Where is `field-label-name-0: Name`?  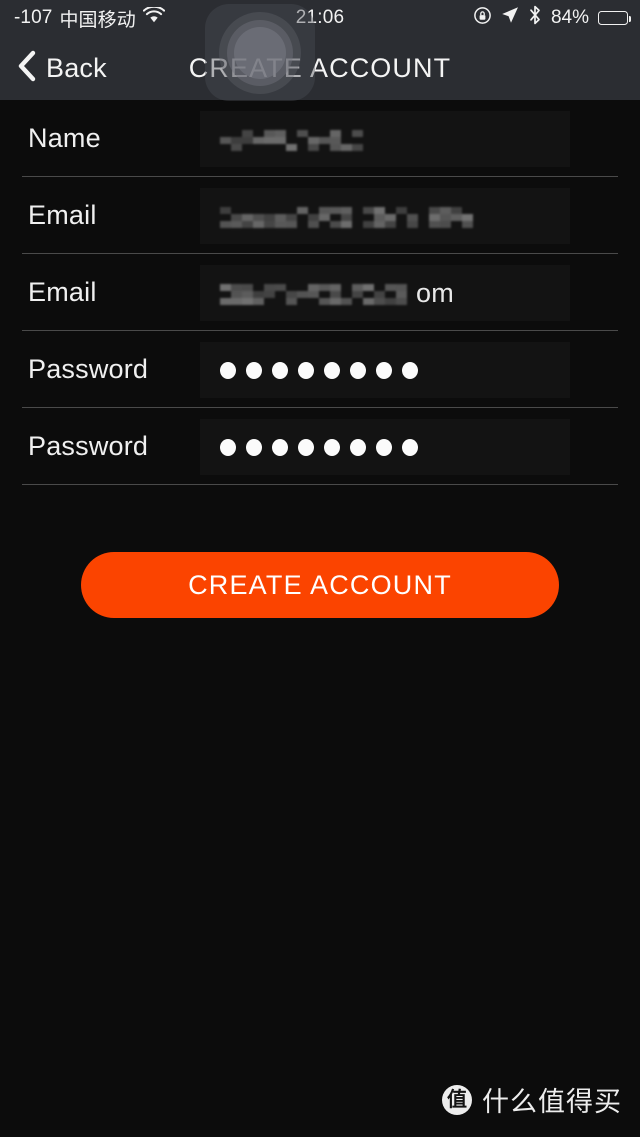 field-label-name-0: Name is located at coordinates (64, 138).